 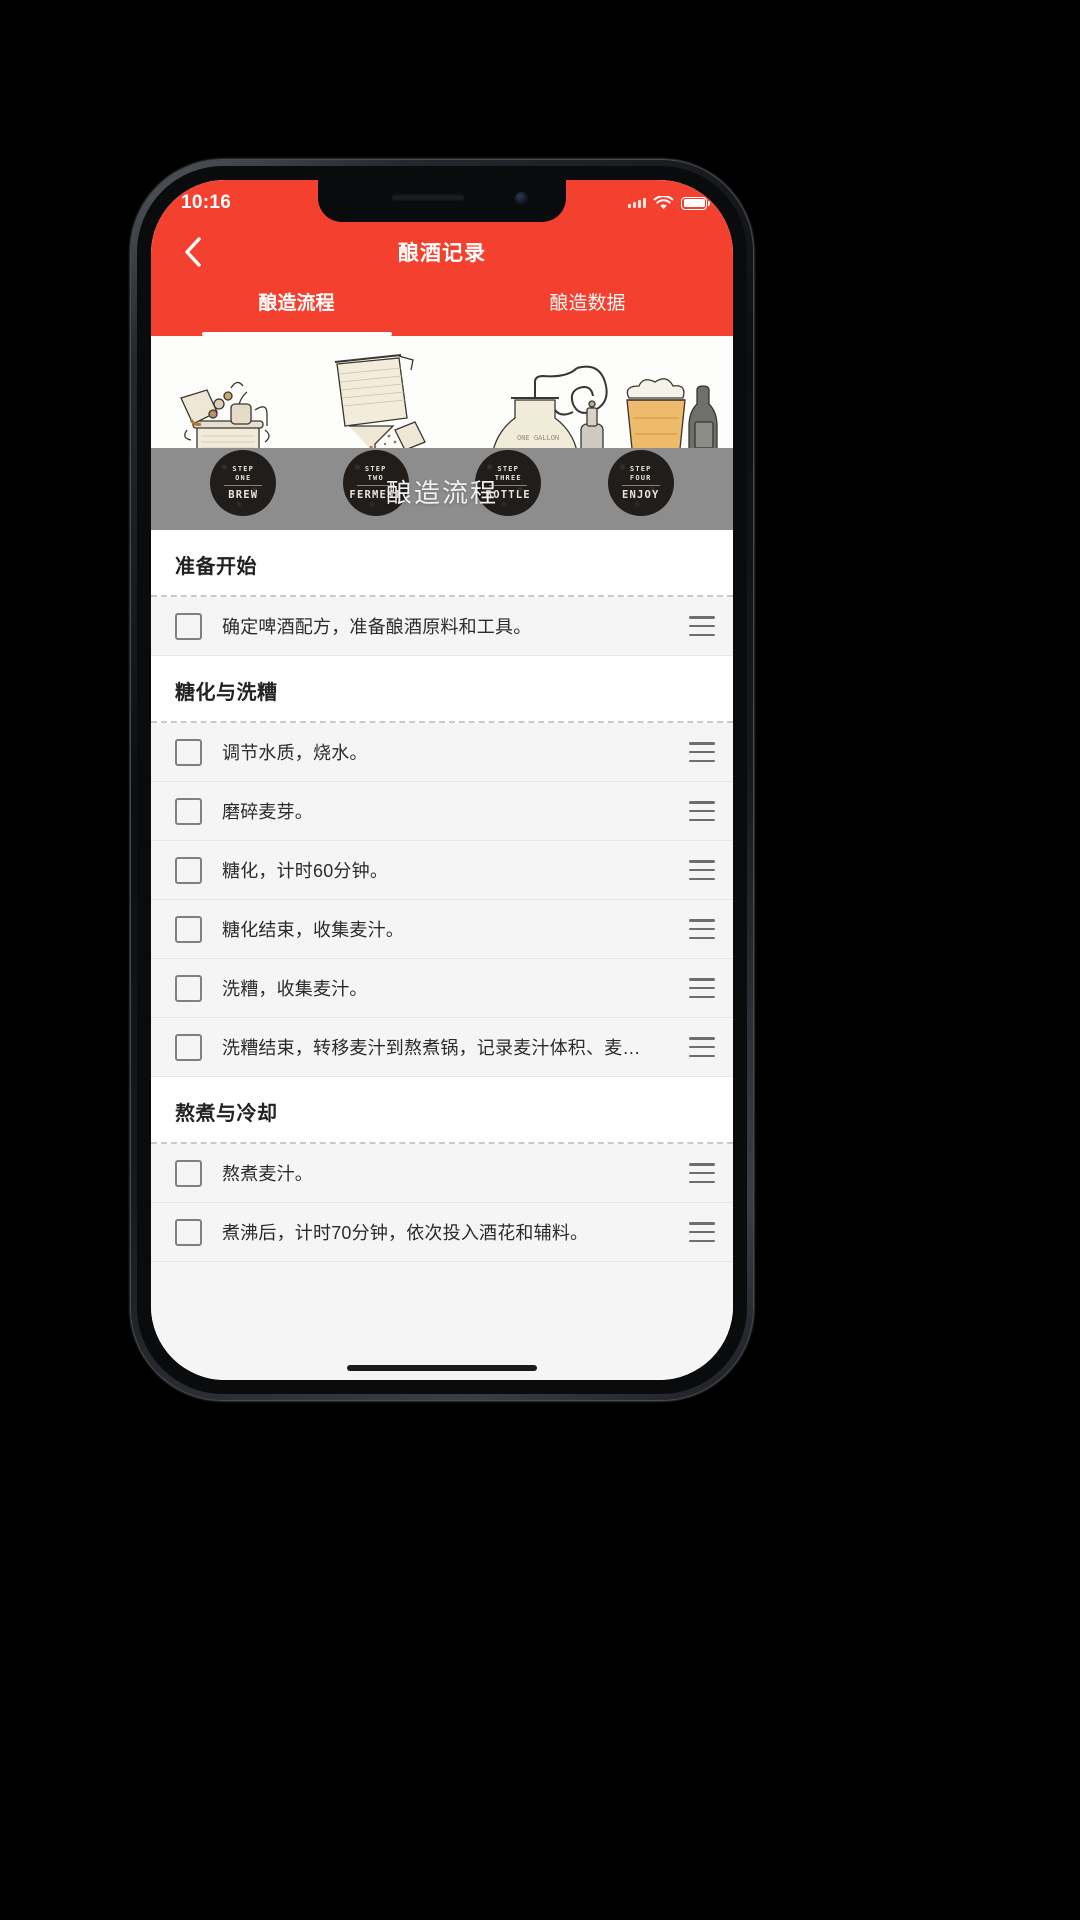 What do you see at coordinates (313, 930) in the screenshot?
I see `checklist-row-label: 糖化结束，收集麦汁。` at bounding box center [313, 930].